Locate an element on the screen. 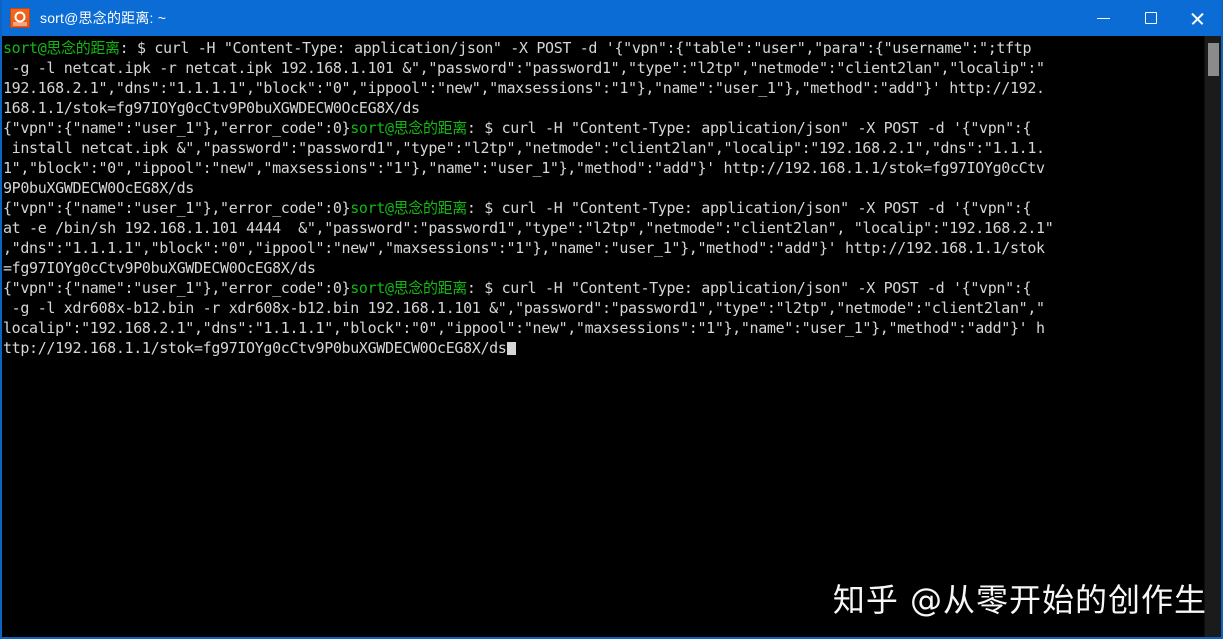 This screenshot has height=639, width=1223. close-button is located at coordinates (1197, 18).